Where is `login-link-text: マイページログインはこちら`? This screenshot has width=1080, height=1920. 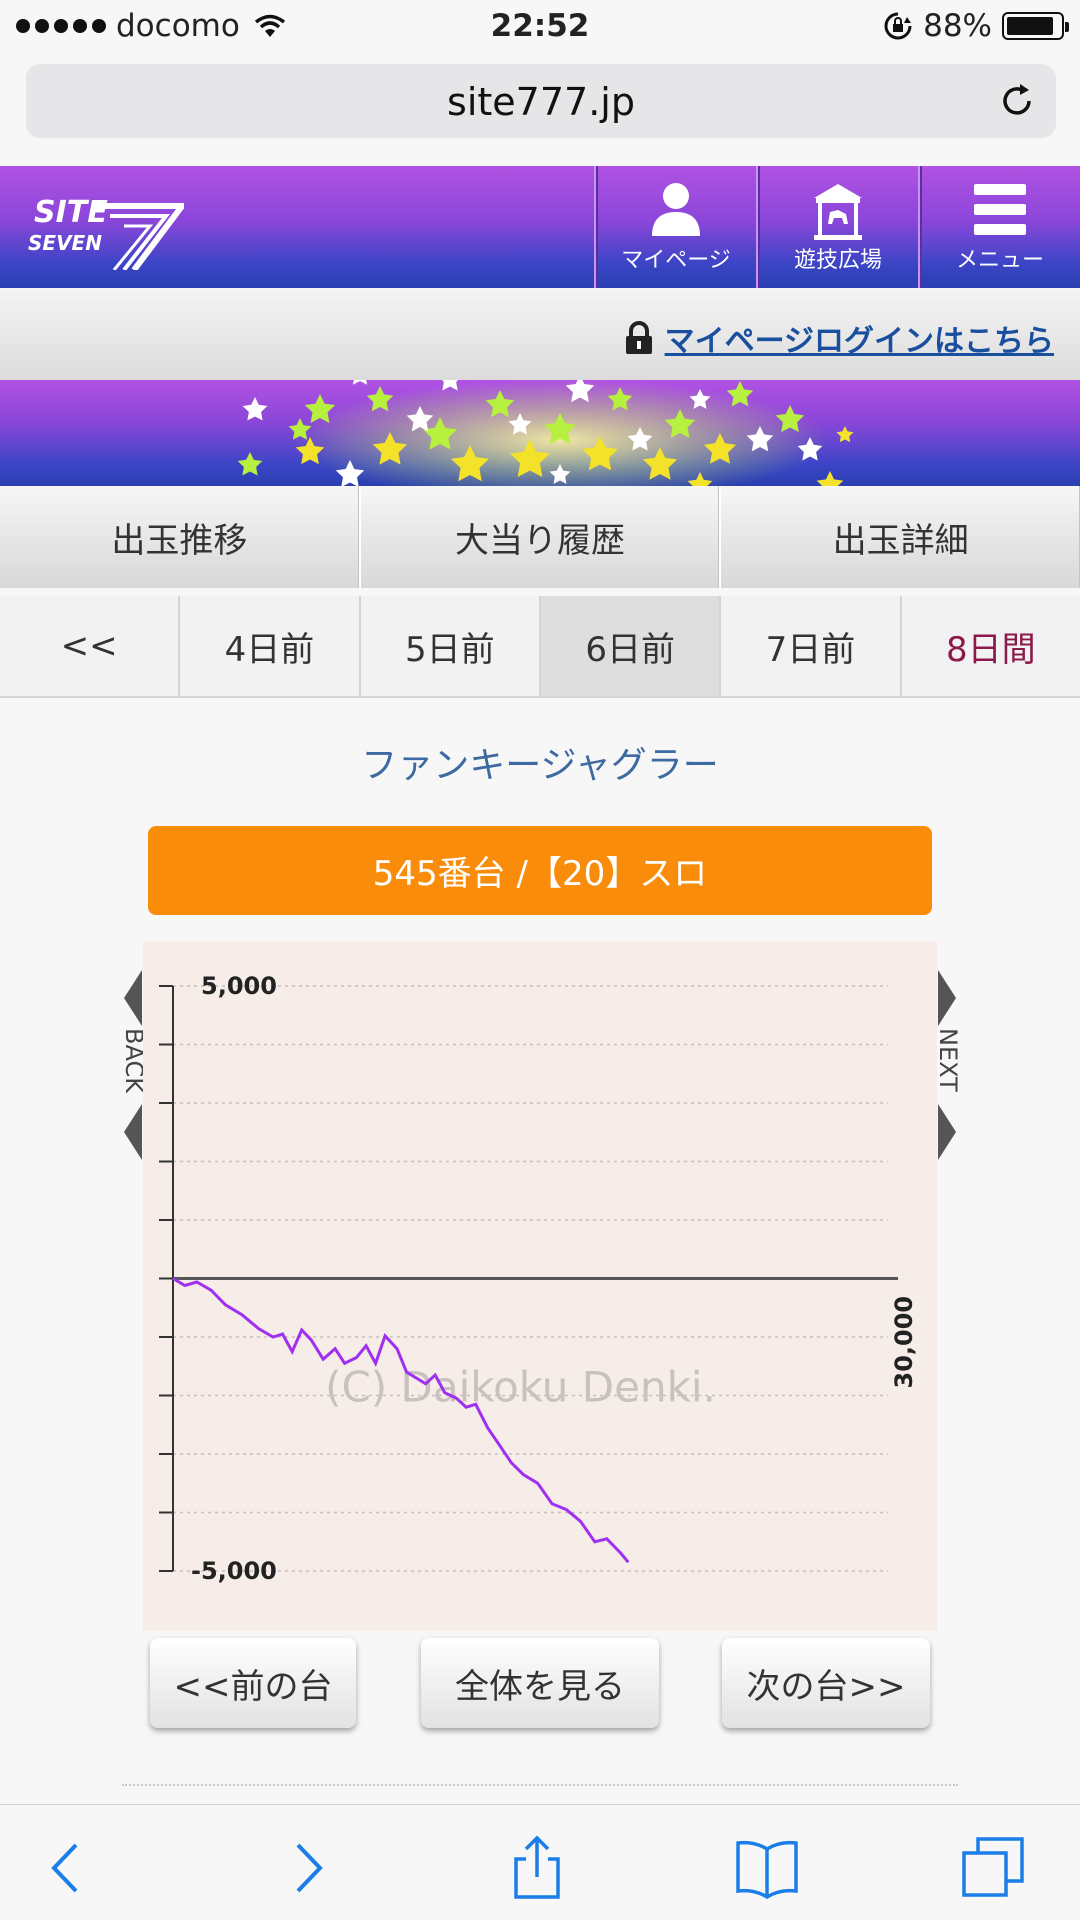 login-link-text: マイページログインはこちら is located at coordinates (859, 338).